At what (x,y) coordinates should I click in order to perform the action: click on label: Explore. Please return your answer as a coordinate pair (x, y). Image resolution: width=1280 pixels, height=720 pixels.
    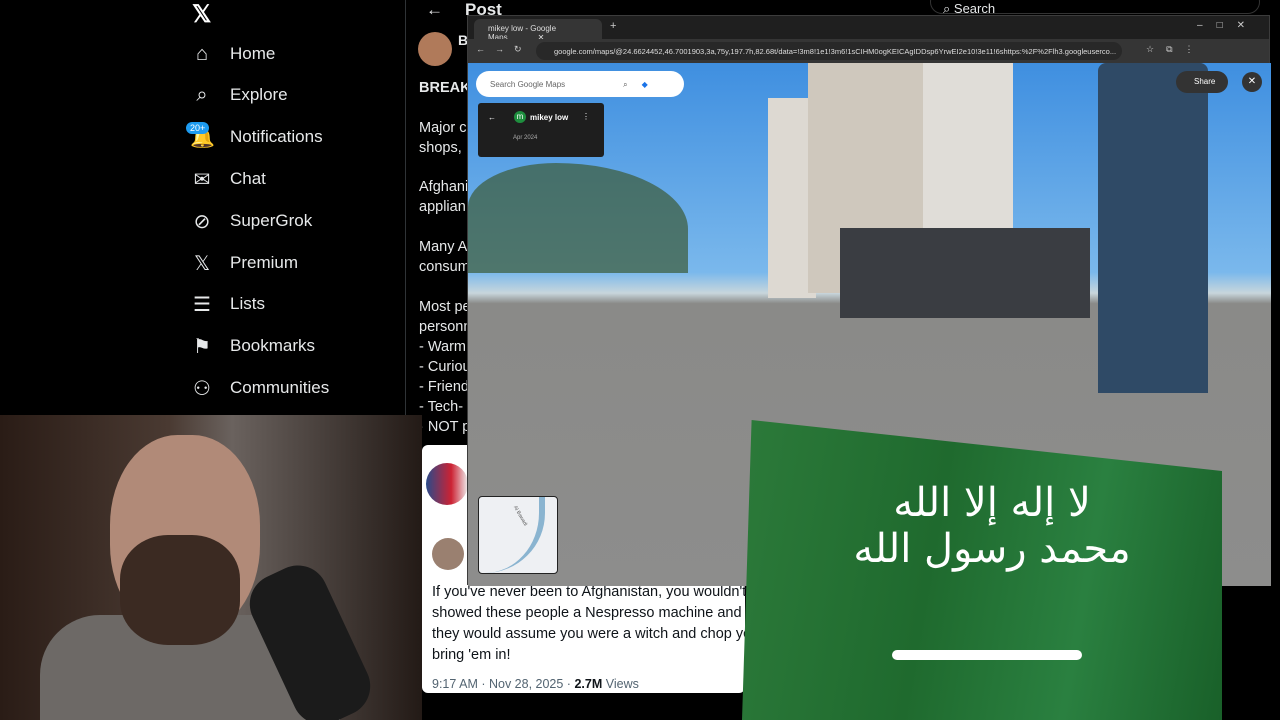
    Looking at the image, I should click on (259, 94).